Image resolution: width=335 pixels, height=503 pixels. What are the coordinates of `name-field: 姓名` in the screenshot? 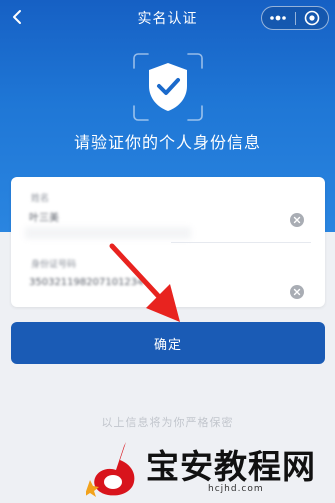 It's located at (168, 209).